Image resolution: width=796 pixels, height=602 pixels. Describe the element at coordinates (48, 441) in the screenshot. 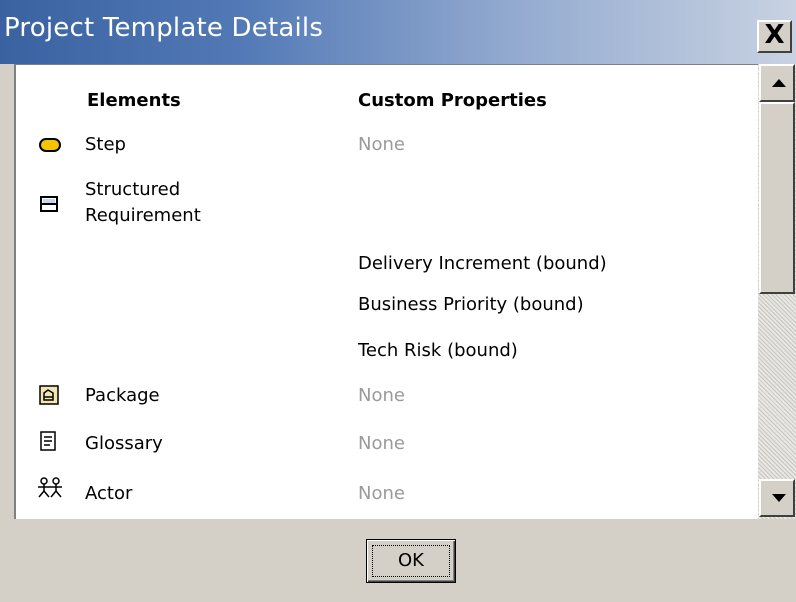

I see `glossary-icon` at that location.